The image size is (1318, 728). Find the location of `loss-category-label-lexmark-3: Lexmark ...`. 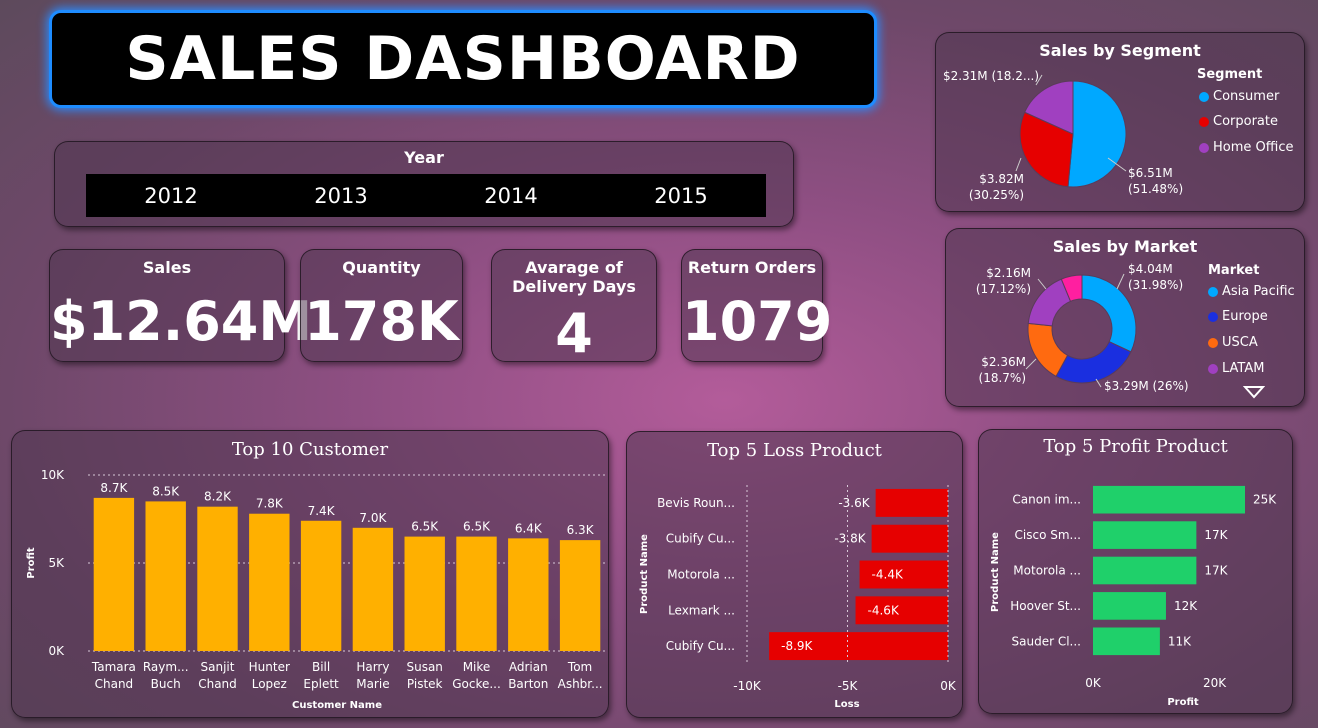

loss-category-label-lexmark-3: Lexmark ... is located at coordinates (701, 610).